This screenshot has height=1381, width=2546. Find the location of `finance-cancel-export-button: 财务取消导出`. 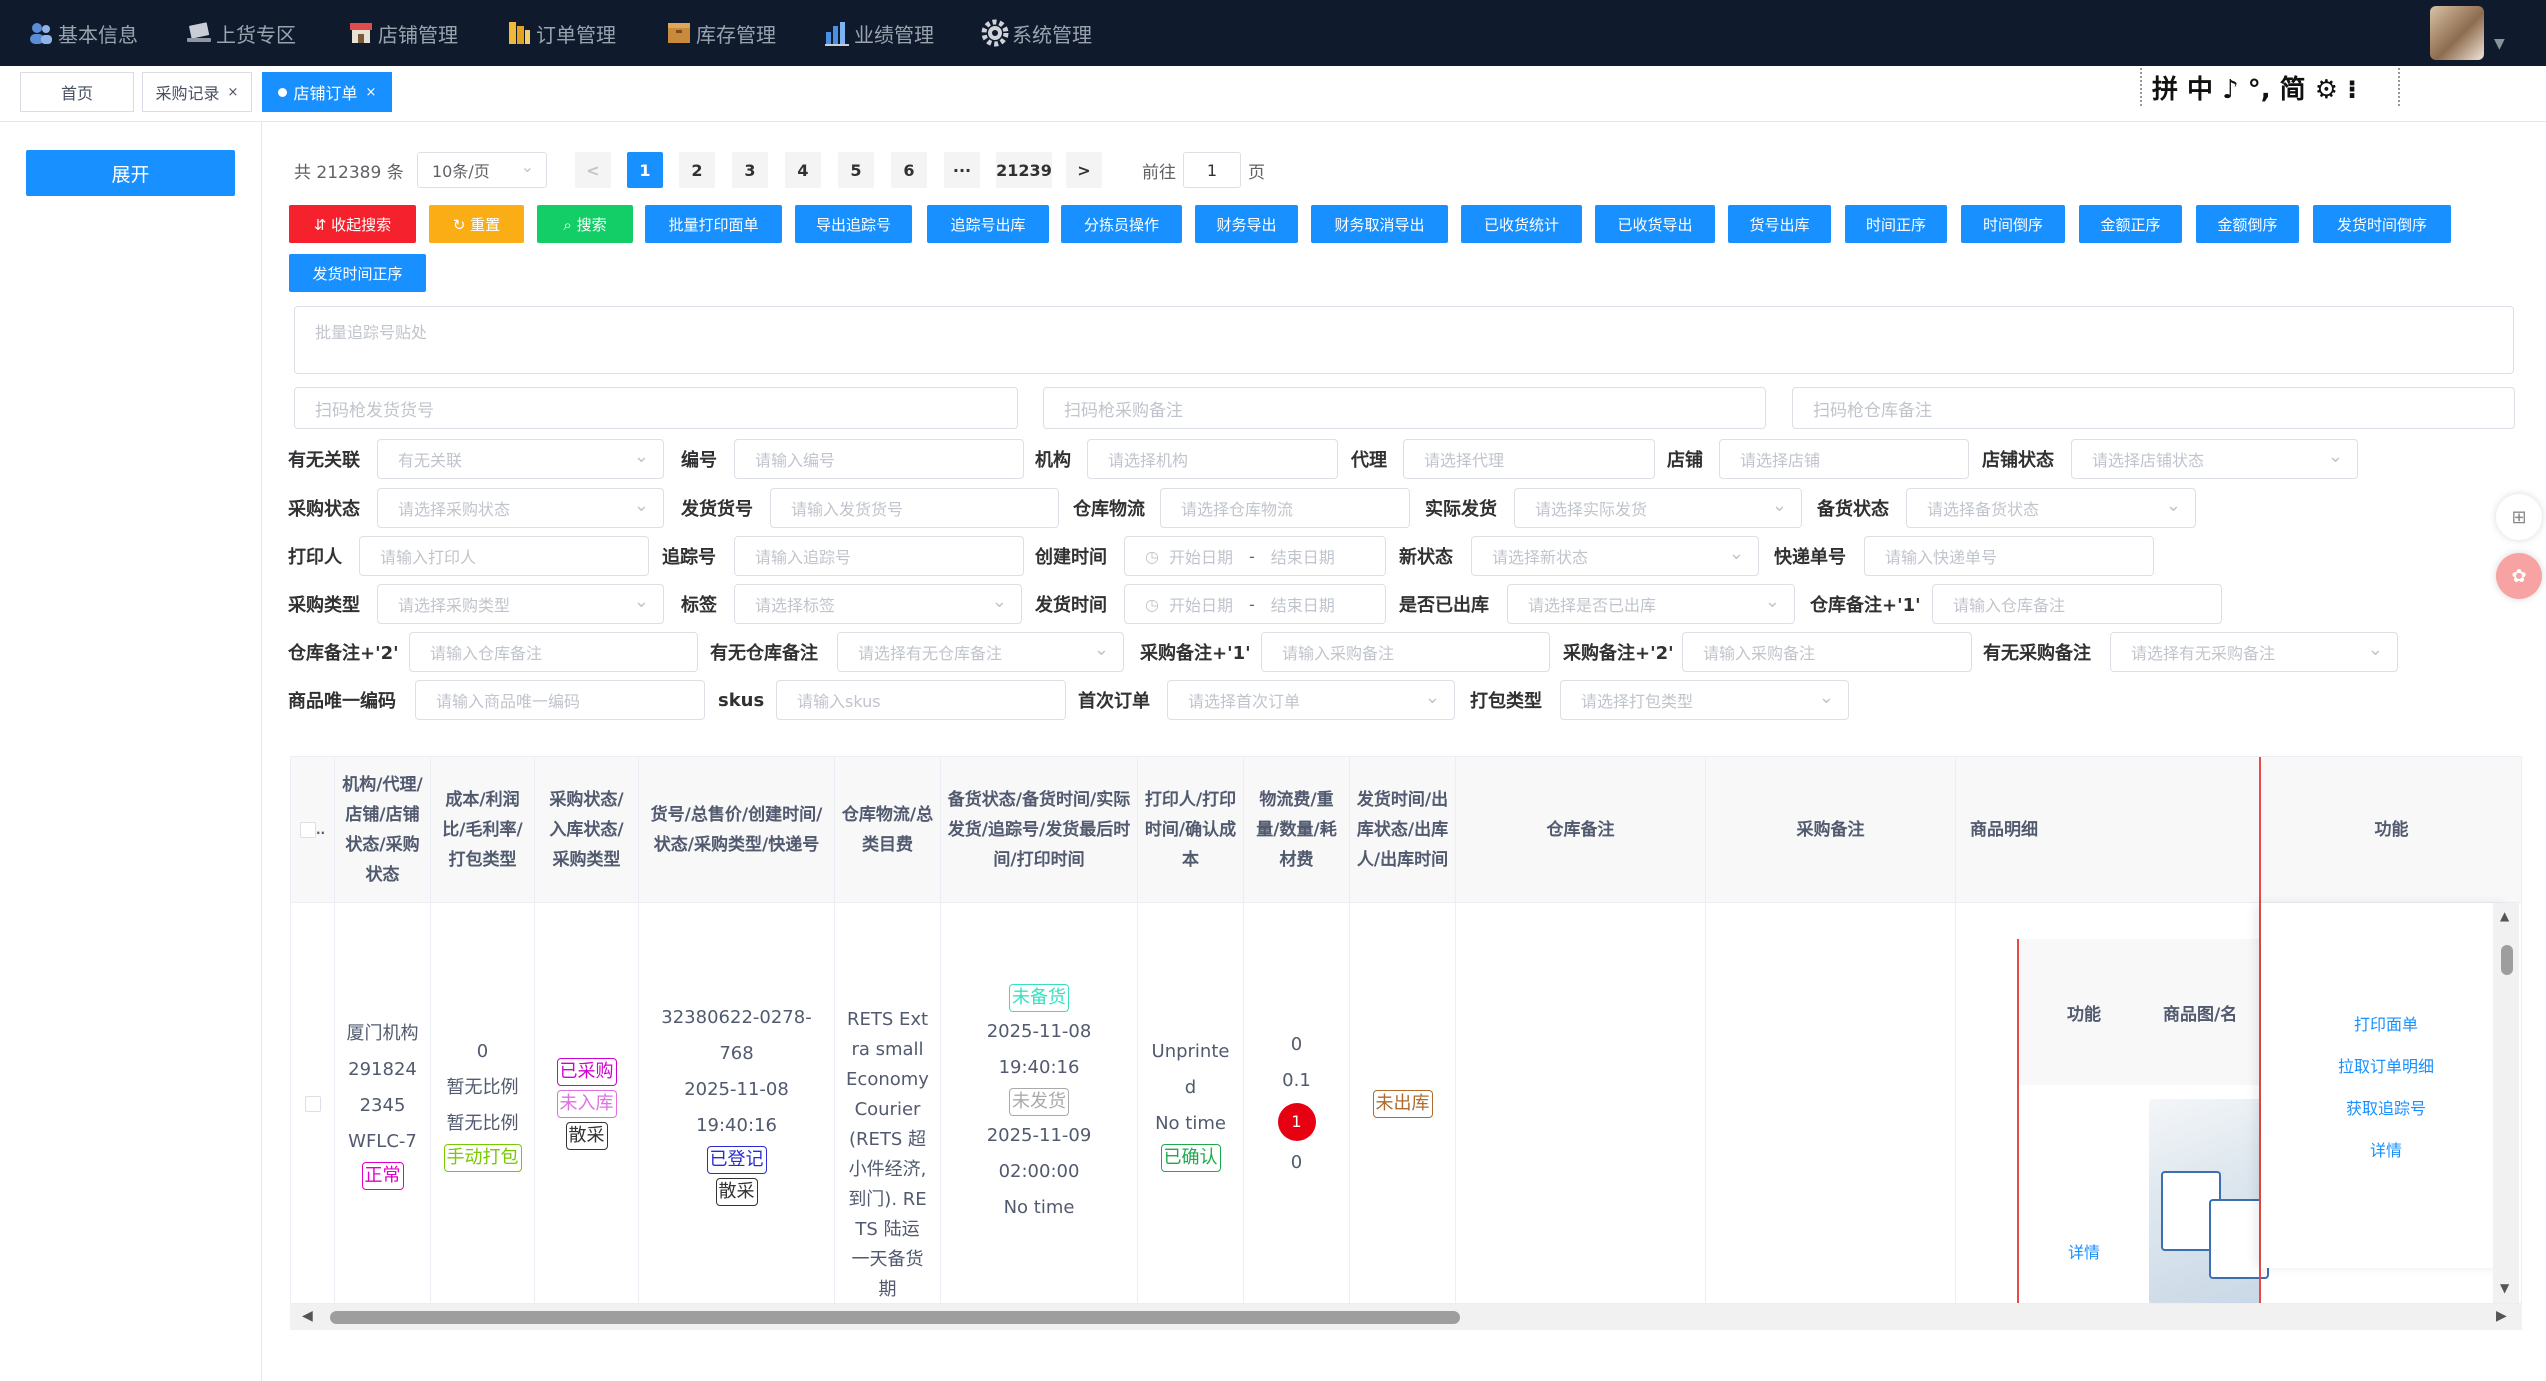

finance-cancel-export-button: 财务取消导出 is located at coordinates (1379, 224).